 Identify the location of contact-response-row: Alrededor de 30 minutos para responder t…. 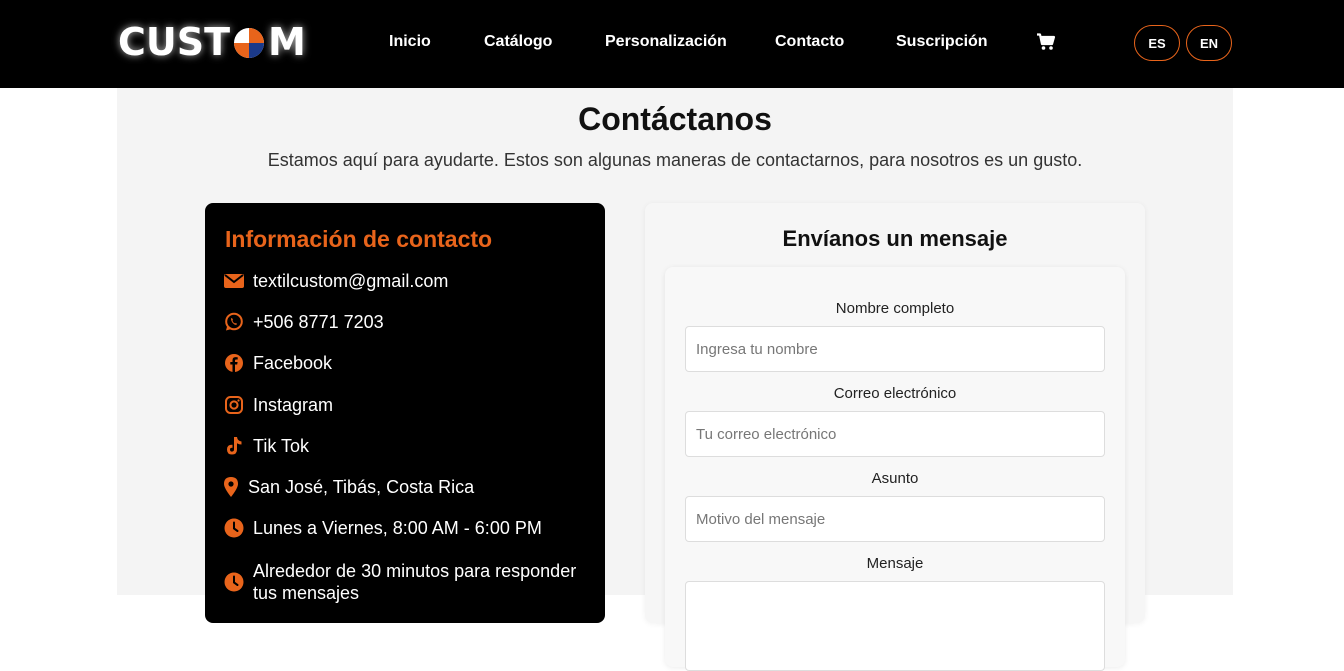
(403, 582).